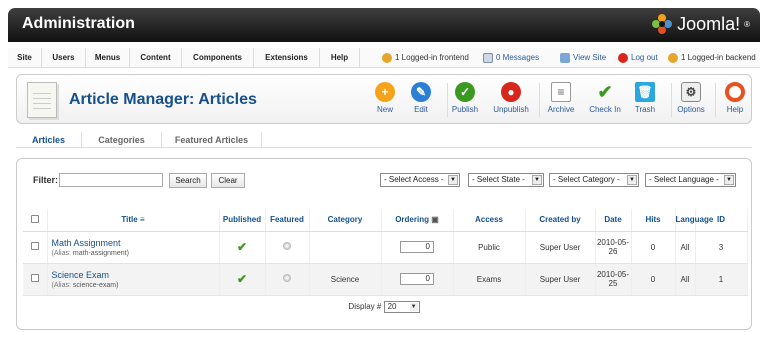  I want to click on sort-icon: ≡, so click(142, 220).